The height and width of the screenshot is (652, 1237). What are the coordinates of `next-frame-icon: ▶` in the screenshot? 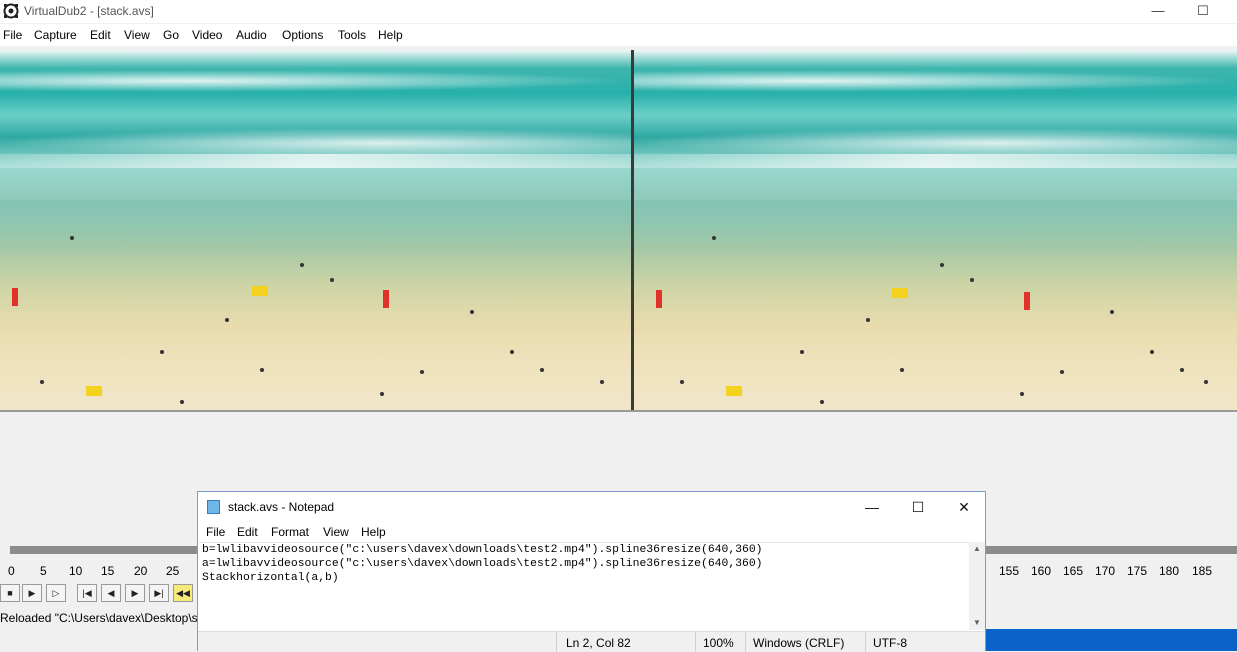 It's located at (135, 593).